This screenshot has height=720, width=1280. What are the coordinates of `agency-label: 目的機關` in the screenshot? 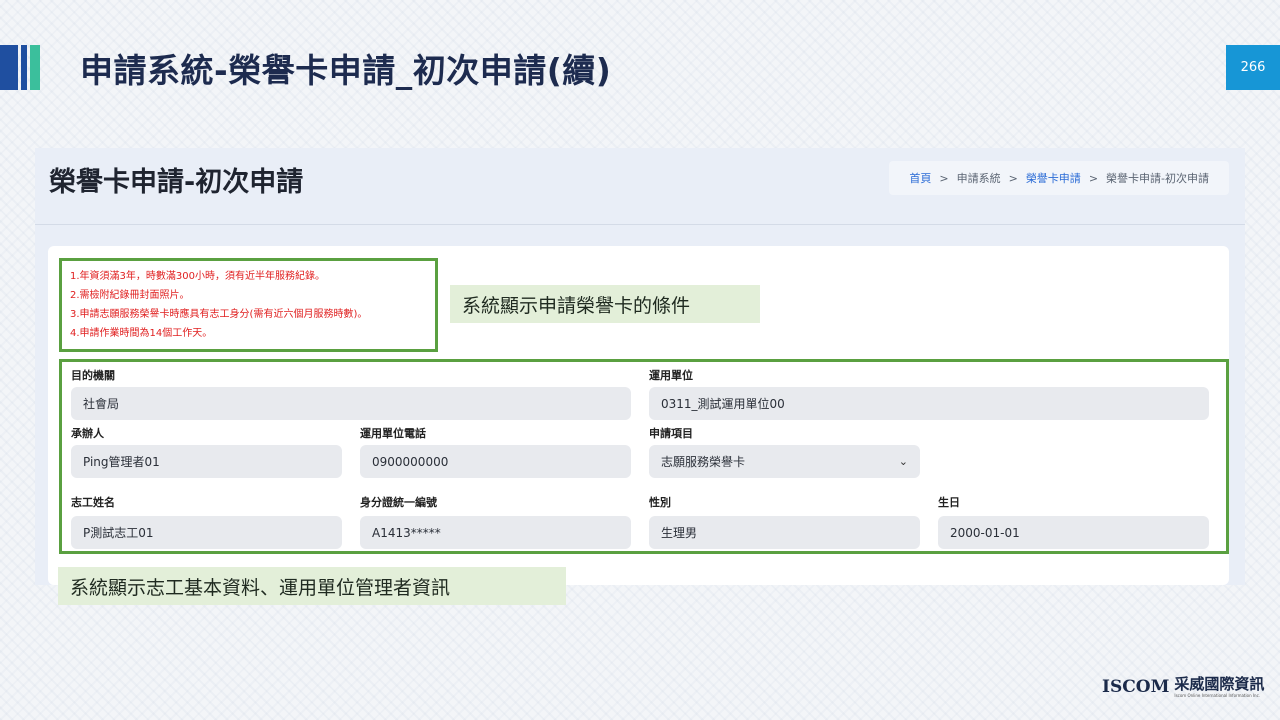 It's located at (93, 375).